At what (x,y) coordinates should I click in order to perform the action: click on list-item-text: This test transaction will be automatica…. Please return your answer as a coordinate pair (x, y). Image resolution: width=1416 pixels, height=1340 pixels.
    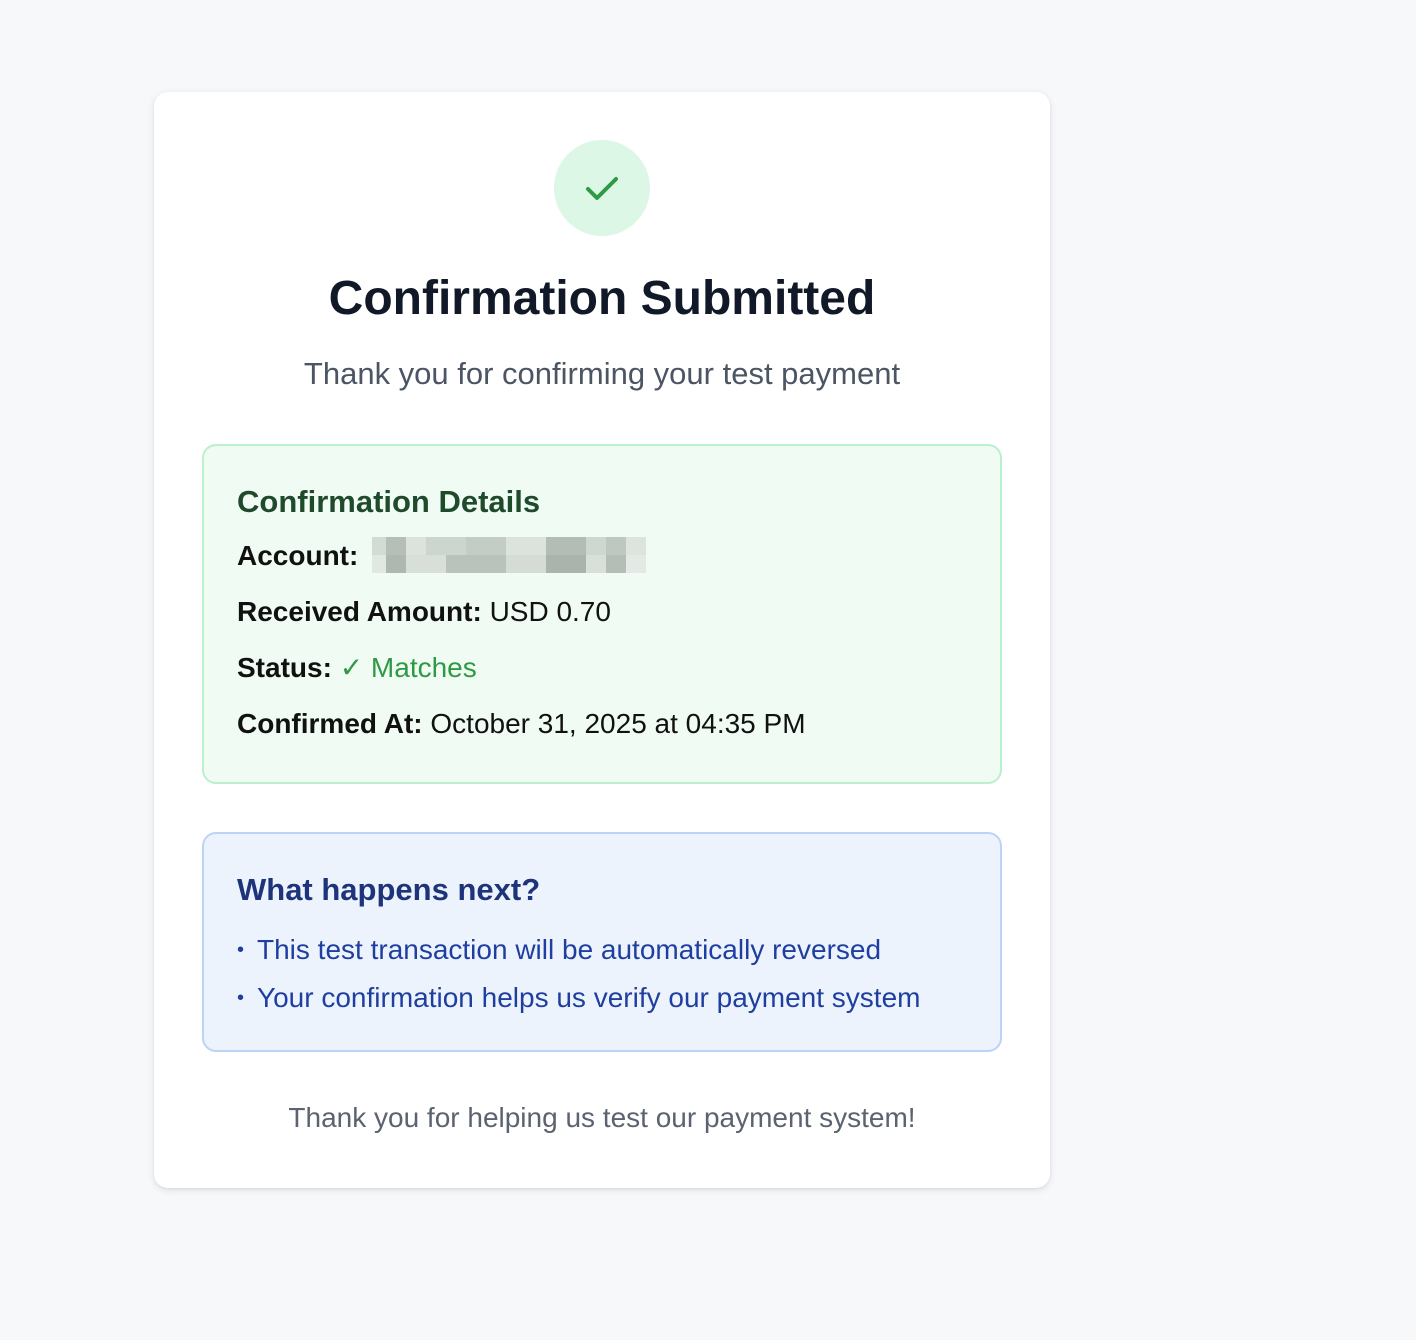
    Looking at the image, I should click on (569, 949).